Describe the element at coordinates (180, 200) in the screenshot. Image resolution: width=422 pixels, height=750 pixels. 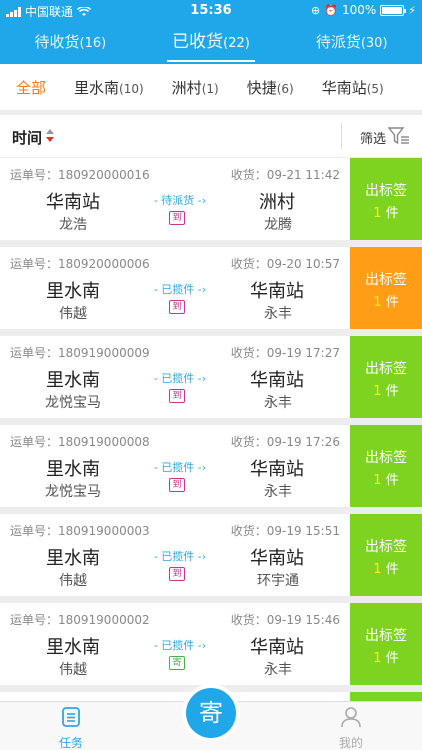
I see `status-text: - 待派货 -›` at that location.